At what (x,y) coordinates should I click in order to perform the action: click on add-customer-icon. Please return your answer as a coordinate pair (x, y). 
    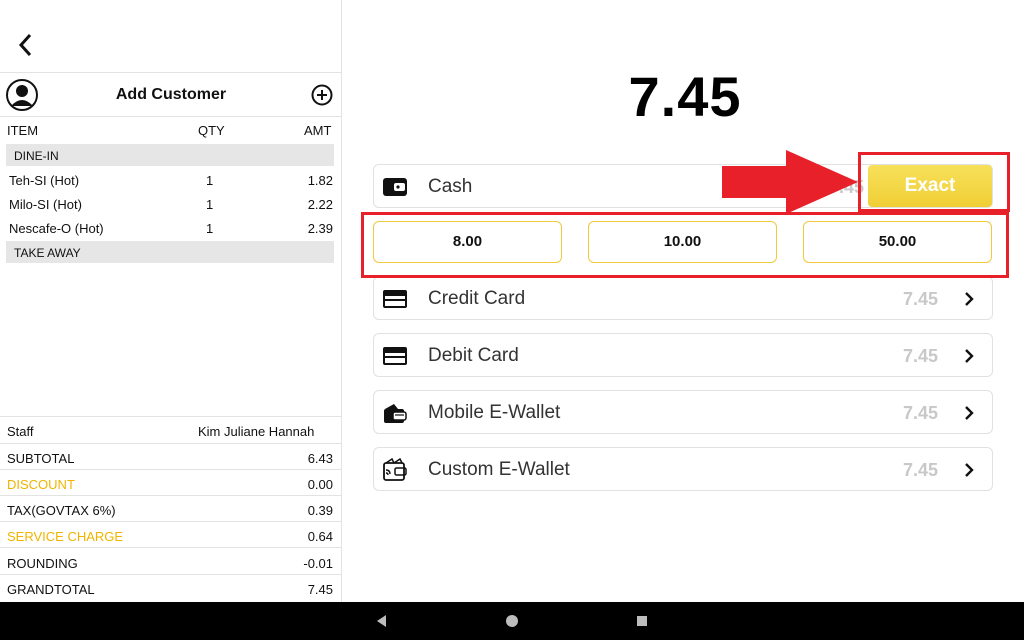
    Looking at the image, I should click on (322, 95).